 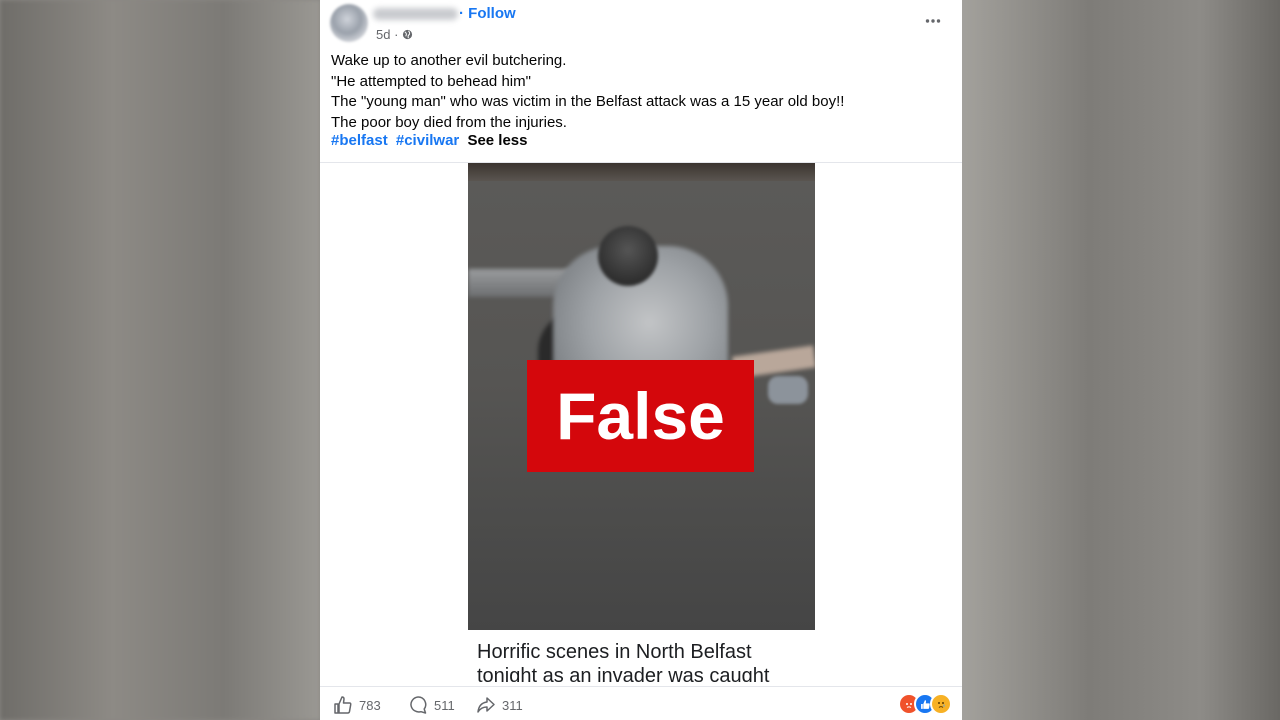 What do you see at coordinates (343, 705) in the screenshot?
I see `thumbs-up-icon` at bounding box center [343, 705].